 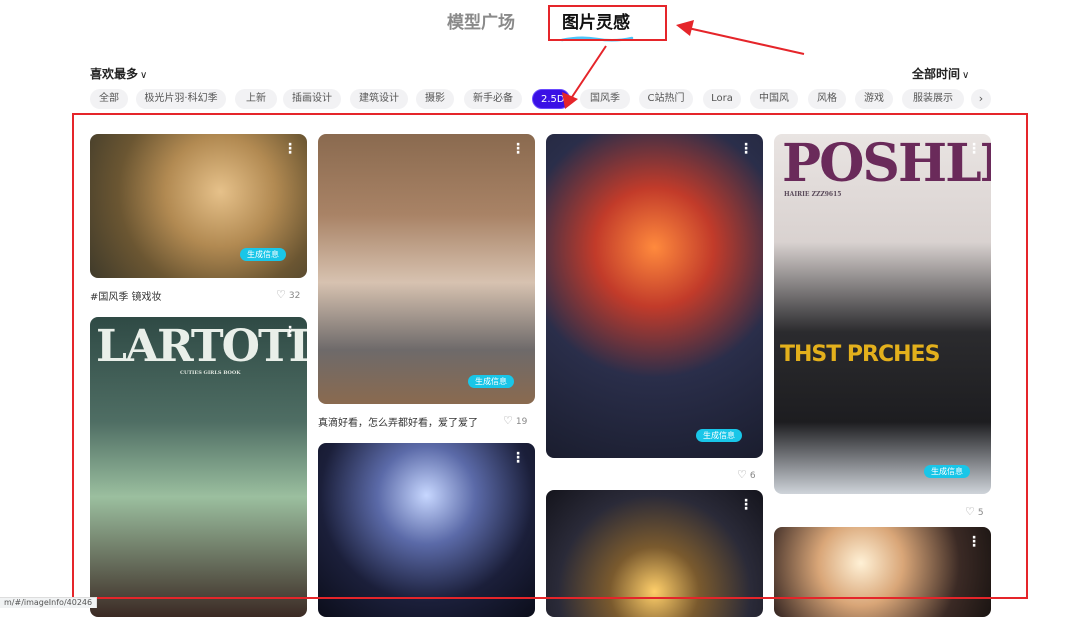 What do you see at coordinates (551, 99) in the screenshot?
I see `tag-2-5d: 2.5D` at bounding box center [551, 99].